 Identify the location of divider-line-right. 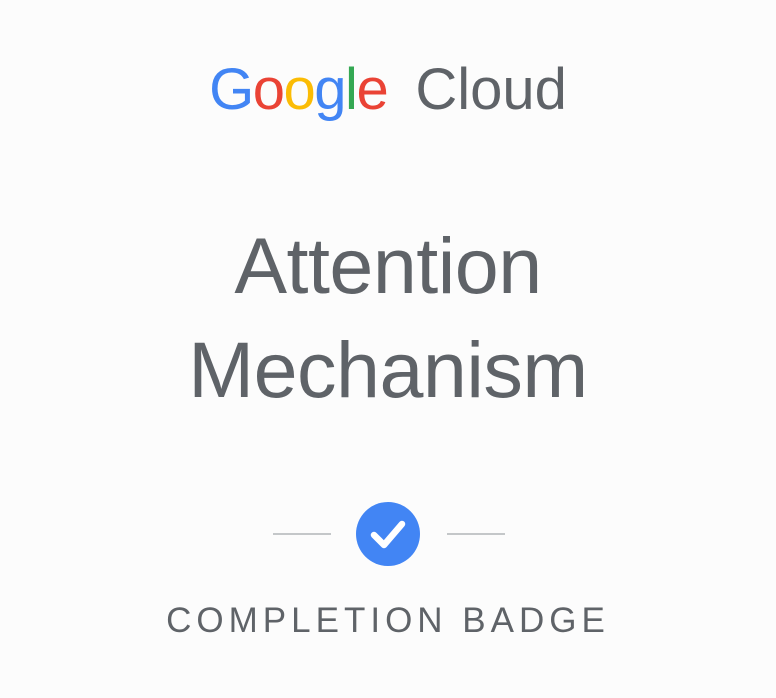
(476, 534).